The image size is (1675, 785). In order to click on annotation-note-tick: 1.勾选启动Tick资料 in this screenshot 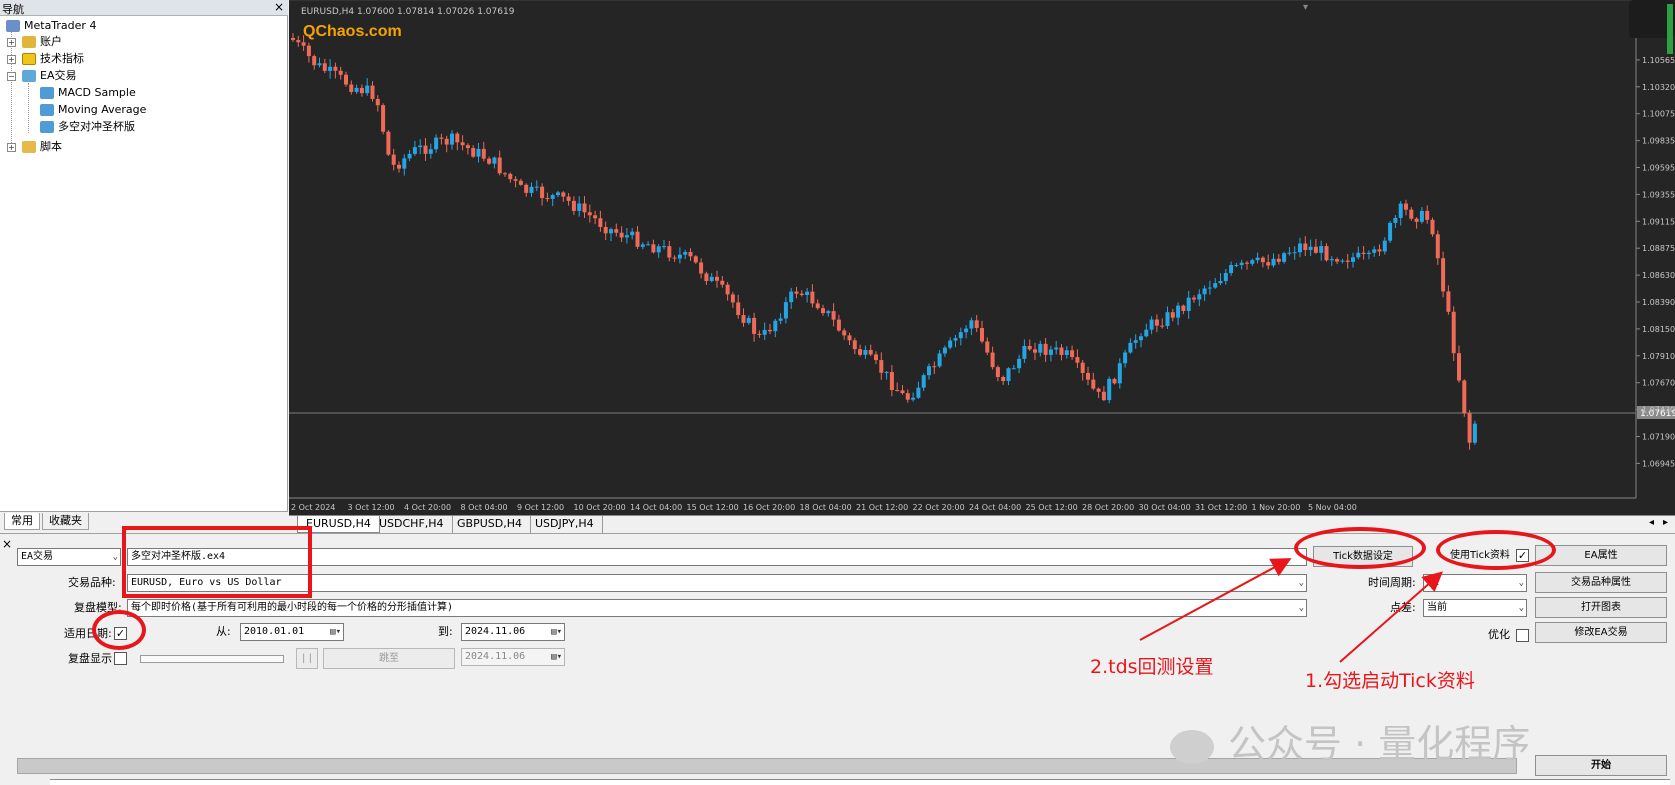, I will do `click(1390, 681)`.